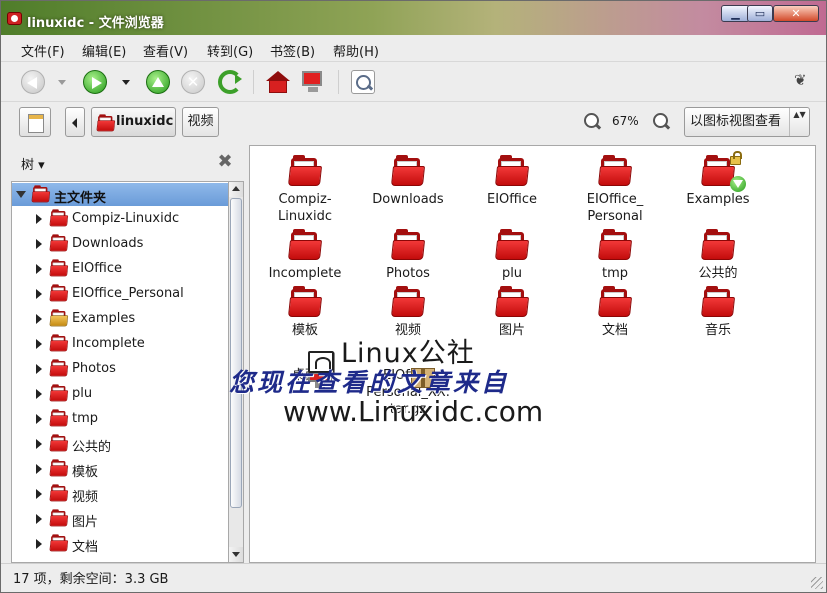 Image resolution: width=827 pixels, height=593 pixels. Describe the element at coordinates (796, 13) in the screenshot. I see `close-button: ✕` at that location.